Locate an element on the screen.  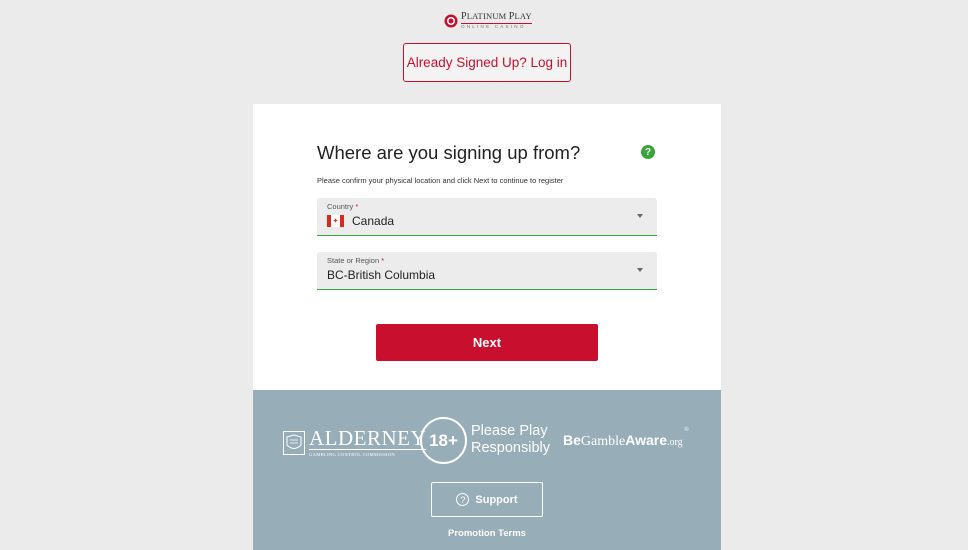
page-title: Where are you signing up from? is located at coordinates (449, 152).